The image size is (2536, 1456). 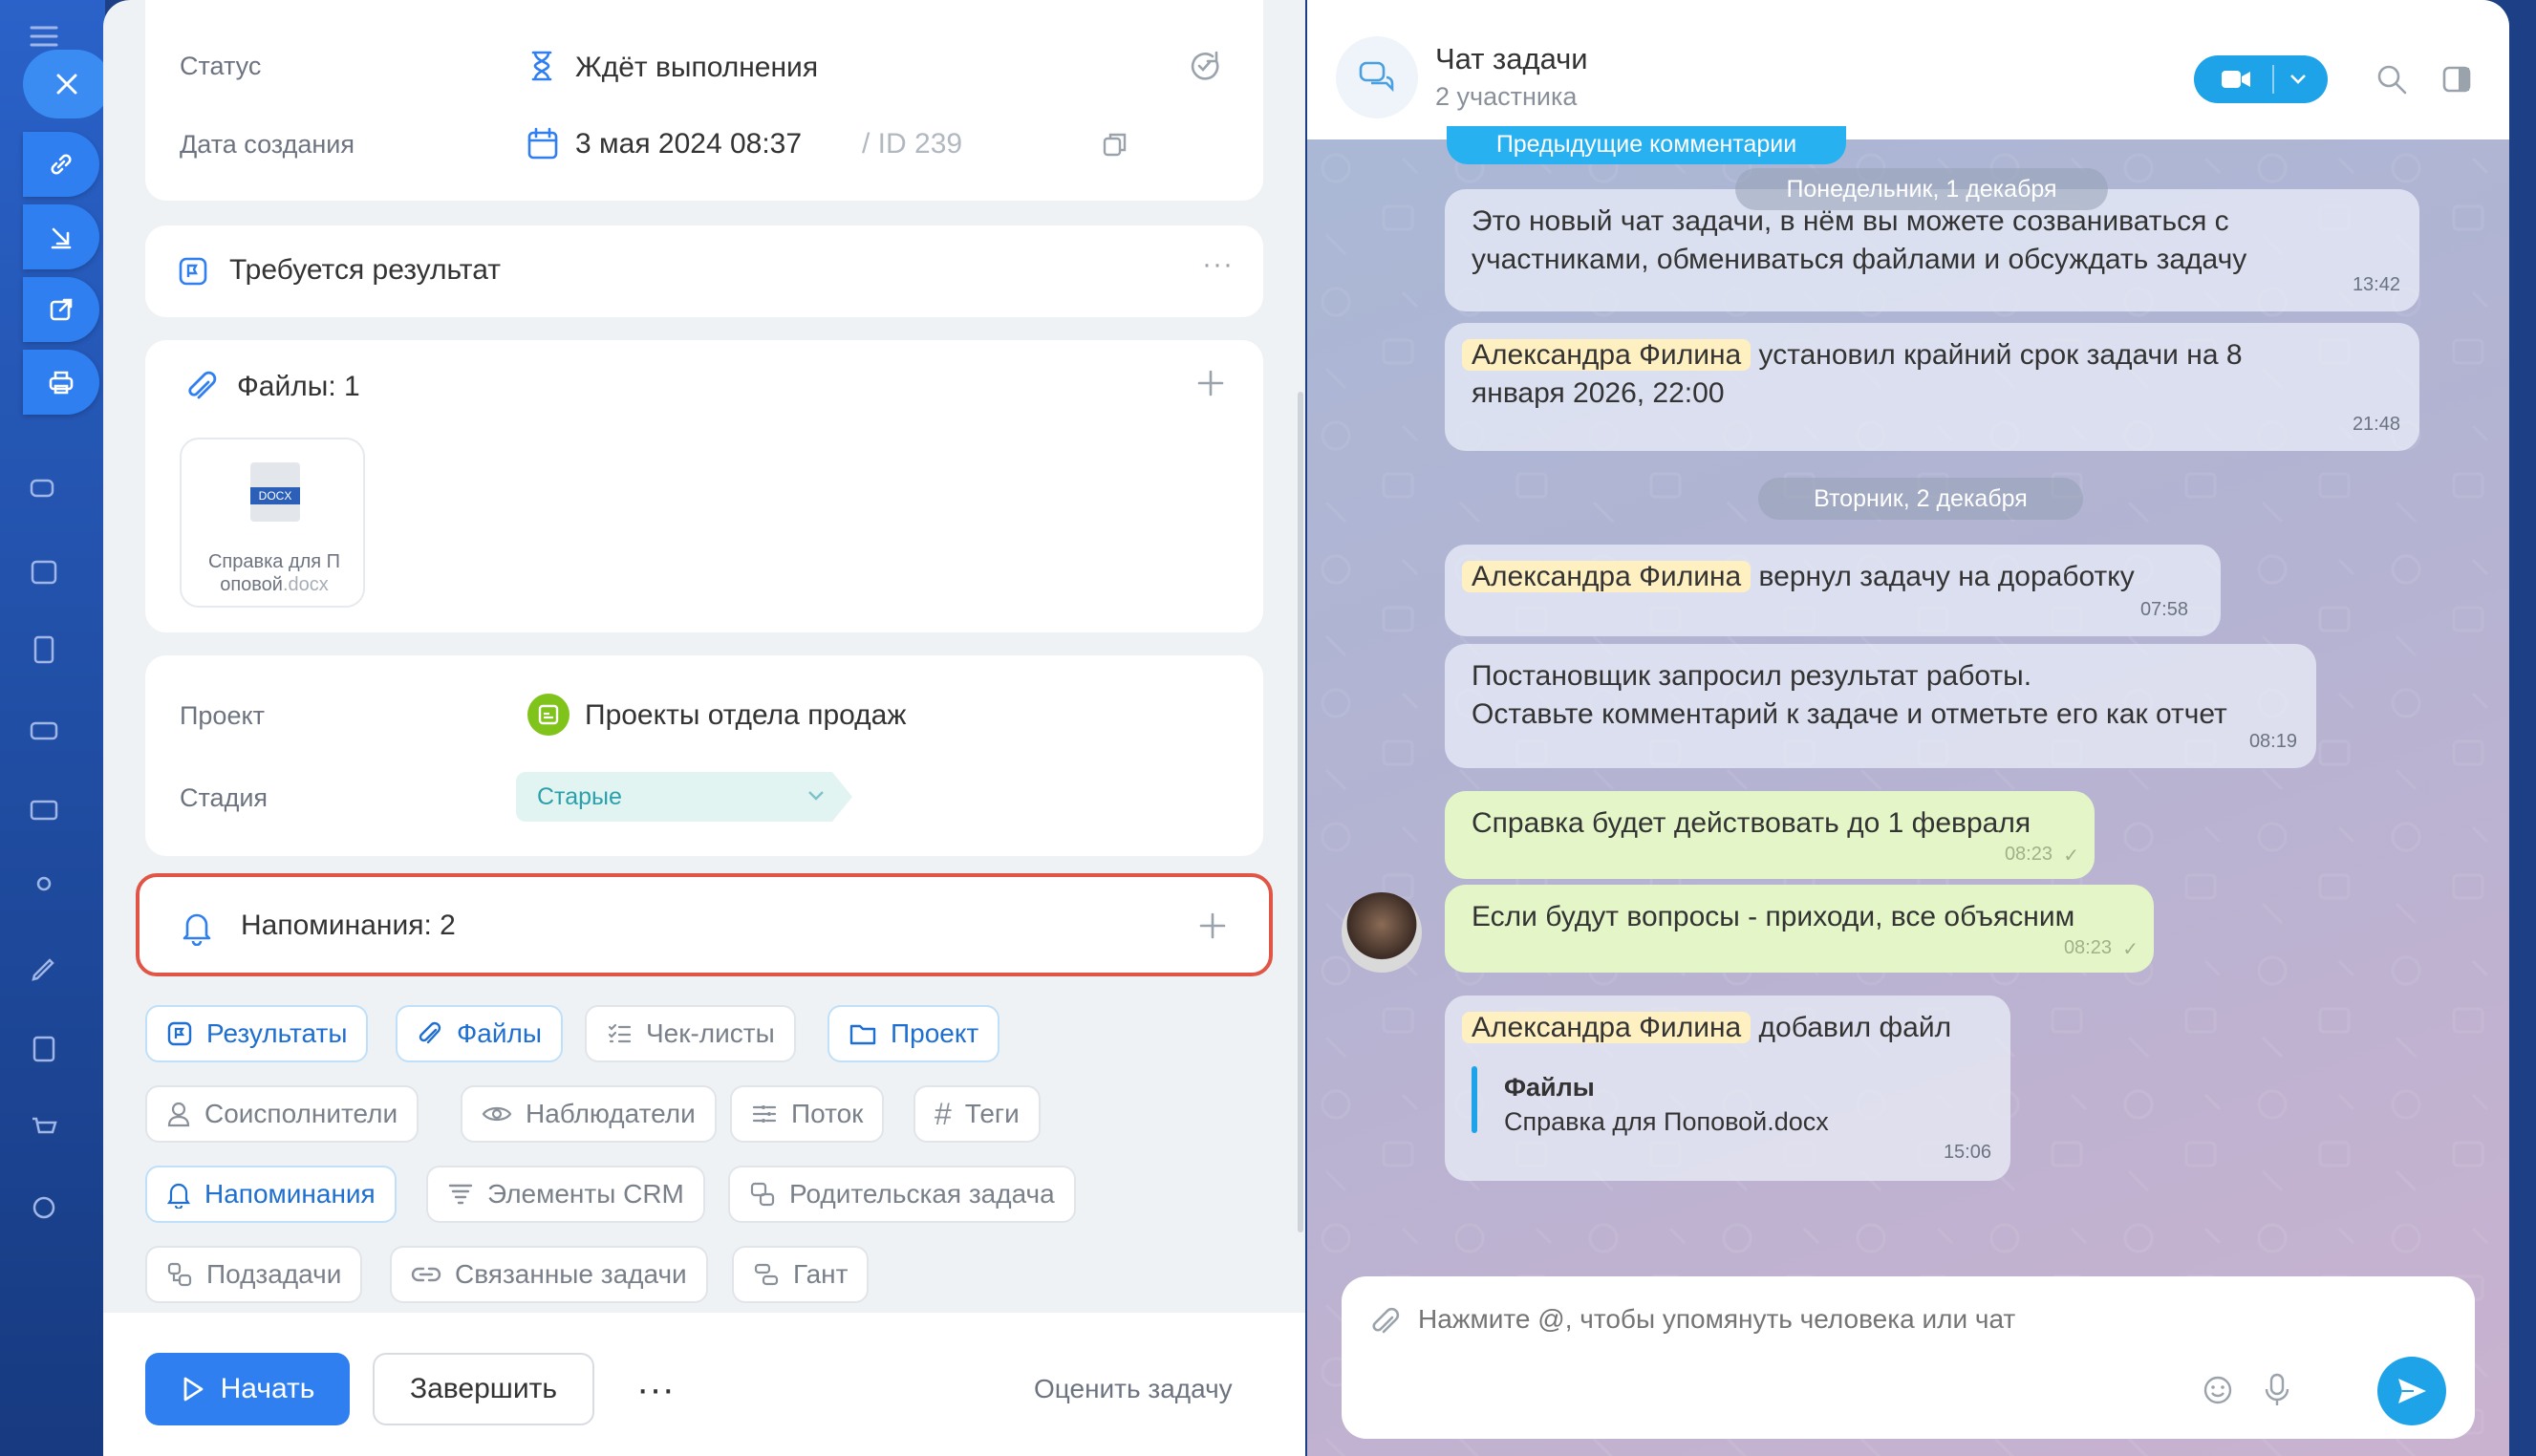 I want to click on nav-icon-calendar, so click(x=44, y=571).